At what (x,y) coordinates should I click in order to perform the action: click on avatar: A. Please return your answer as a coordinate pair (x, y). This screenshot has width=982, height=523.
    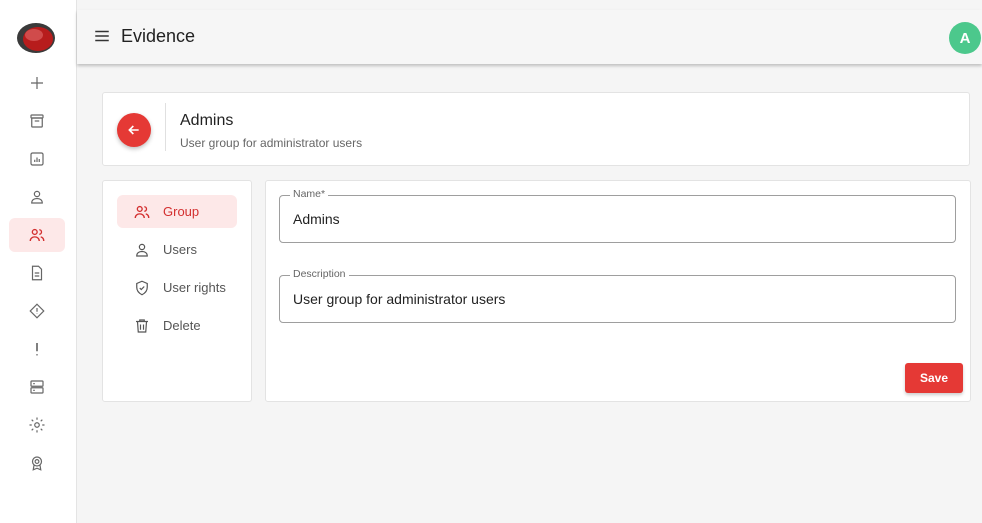
    Looking at the image, I should click on (965, 38).